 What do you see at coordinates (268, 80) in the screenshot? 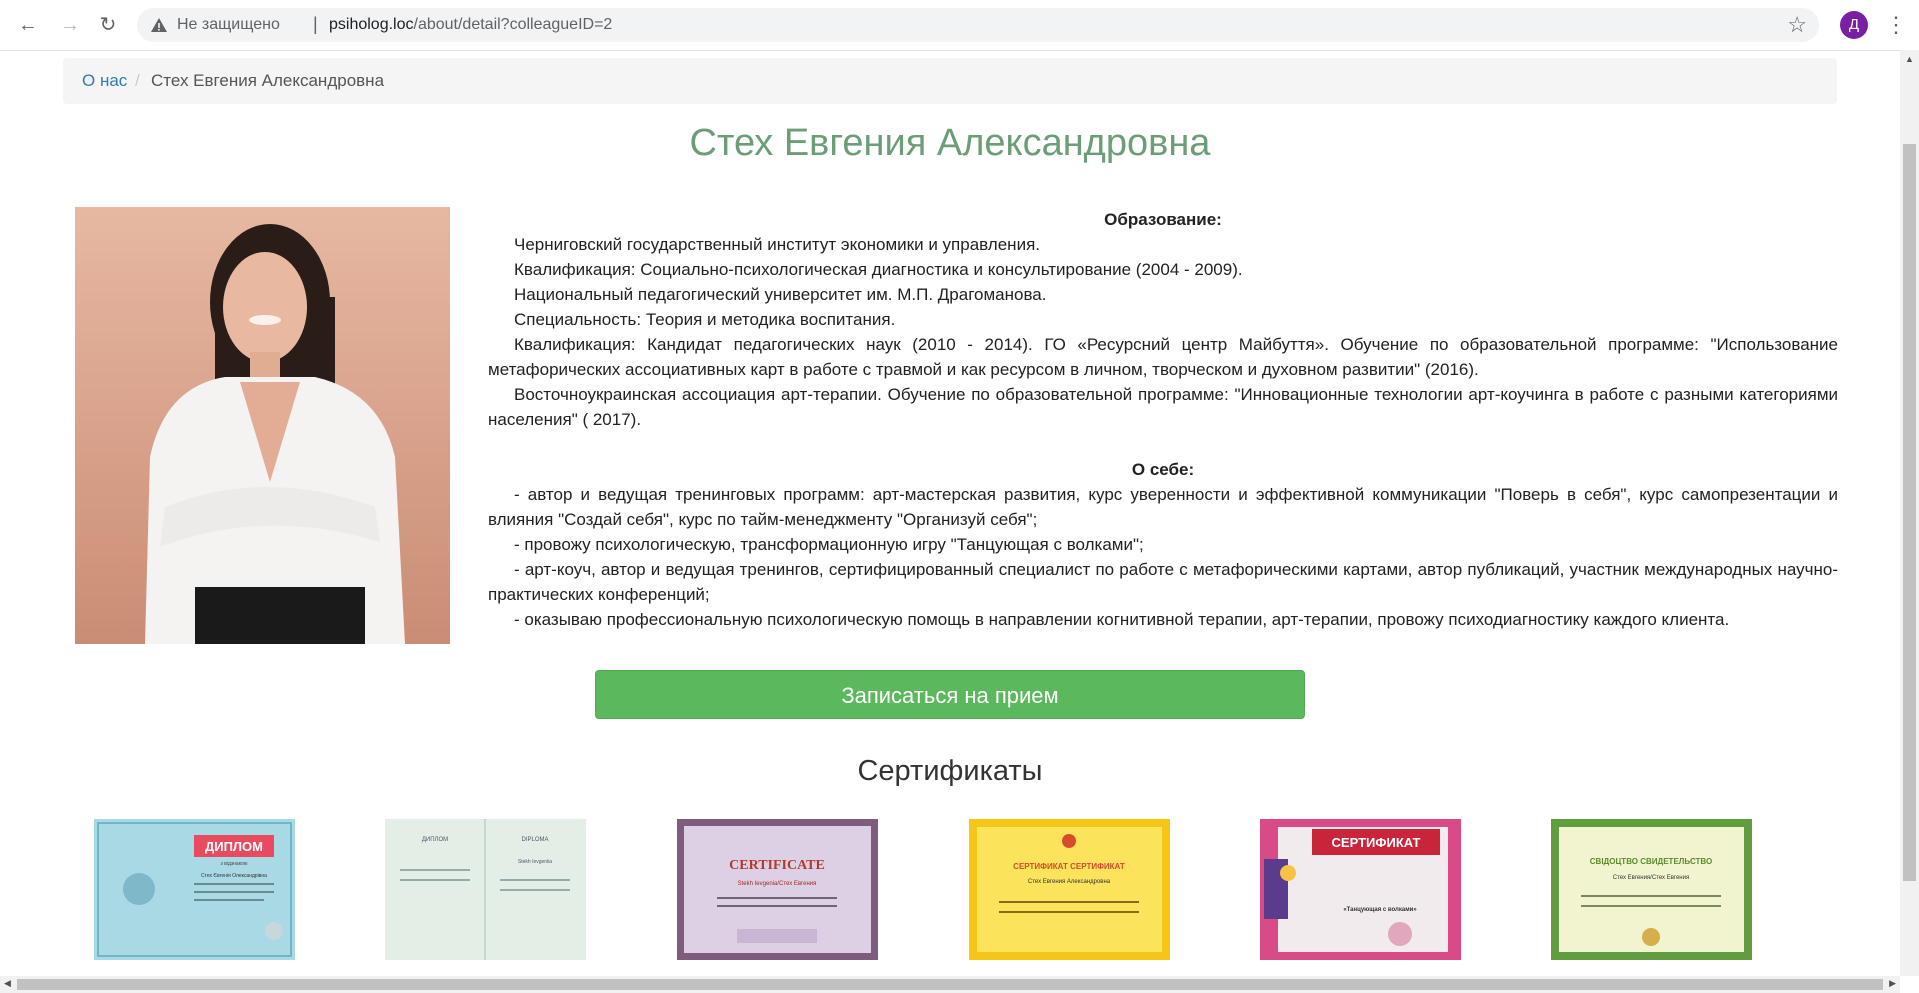
I see `breadcrumb-current: Стех Евгения Александровна` at bounding box center [268, 80].